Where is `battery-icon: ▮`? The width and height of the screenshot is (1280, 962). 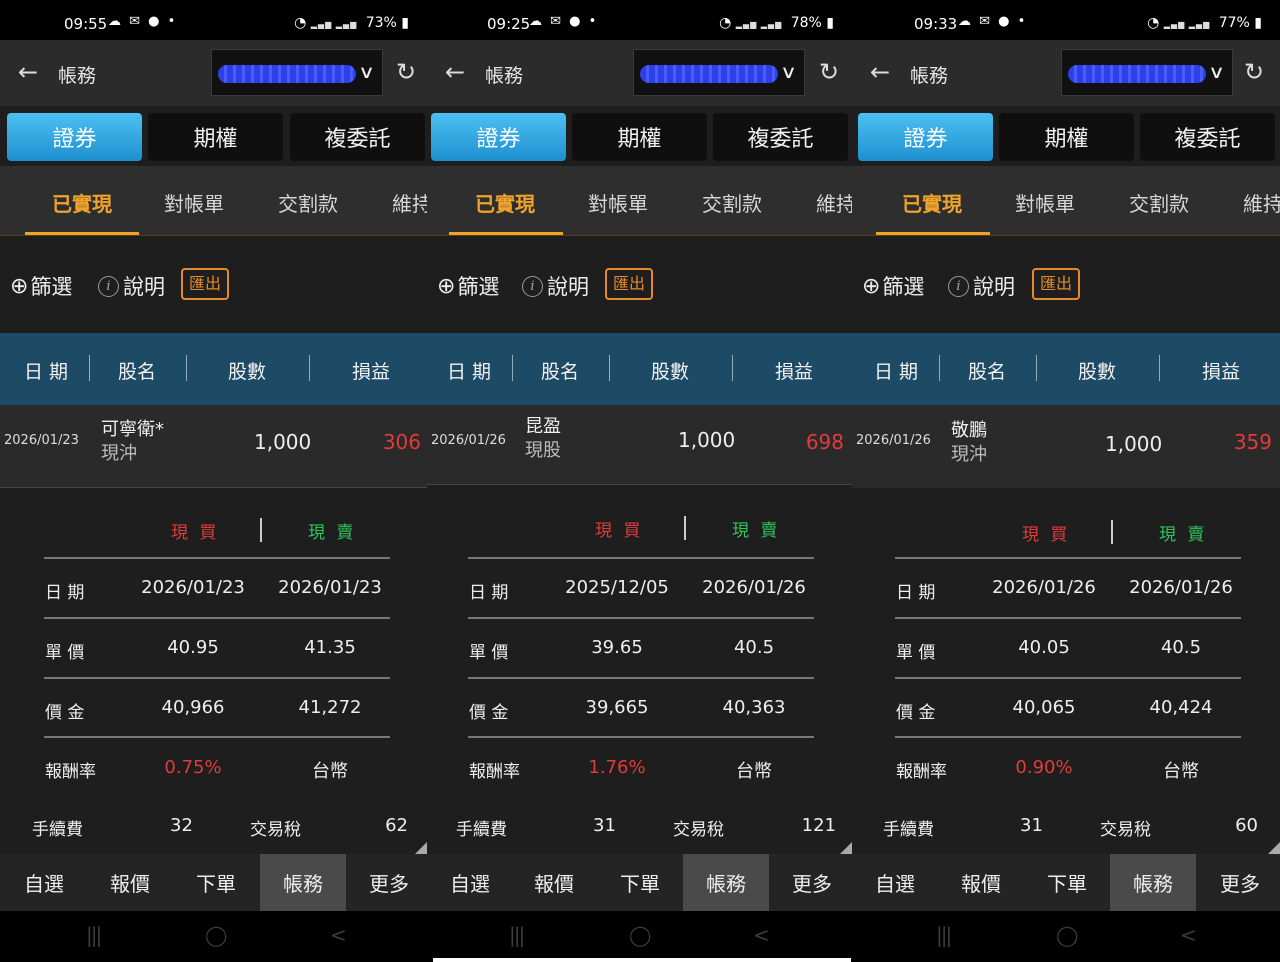 battery-icon: ▮ is located at coordinates (1258, 23).